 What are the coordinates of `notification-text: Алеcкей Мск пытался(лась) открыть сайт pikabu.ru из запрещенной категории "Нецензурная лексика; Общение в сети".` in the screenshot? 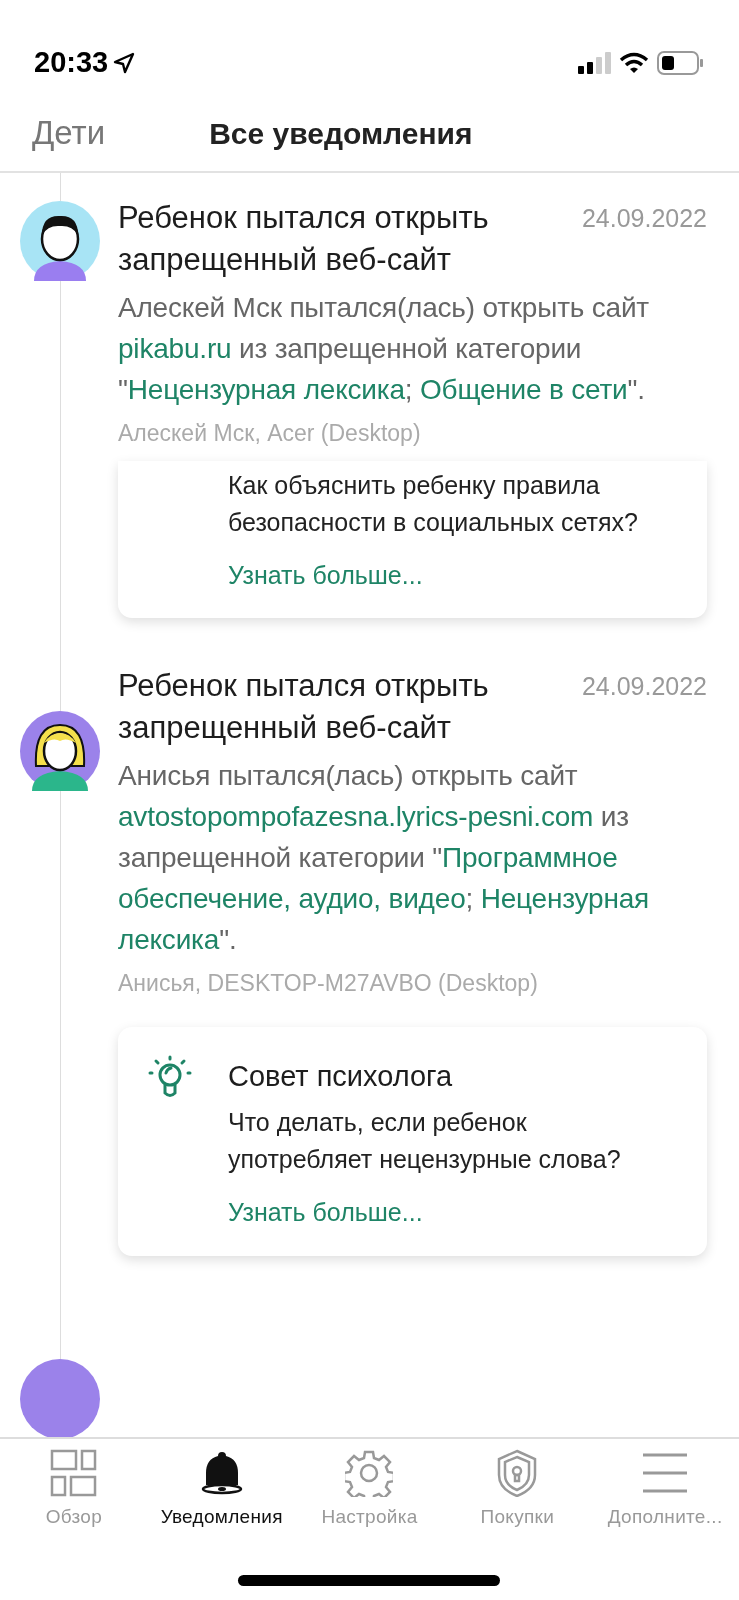 It's located at (384, 349).